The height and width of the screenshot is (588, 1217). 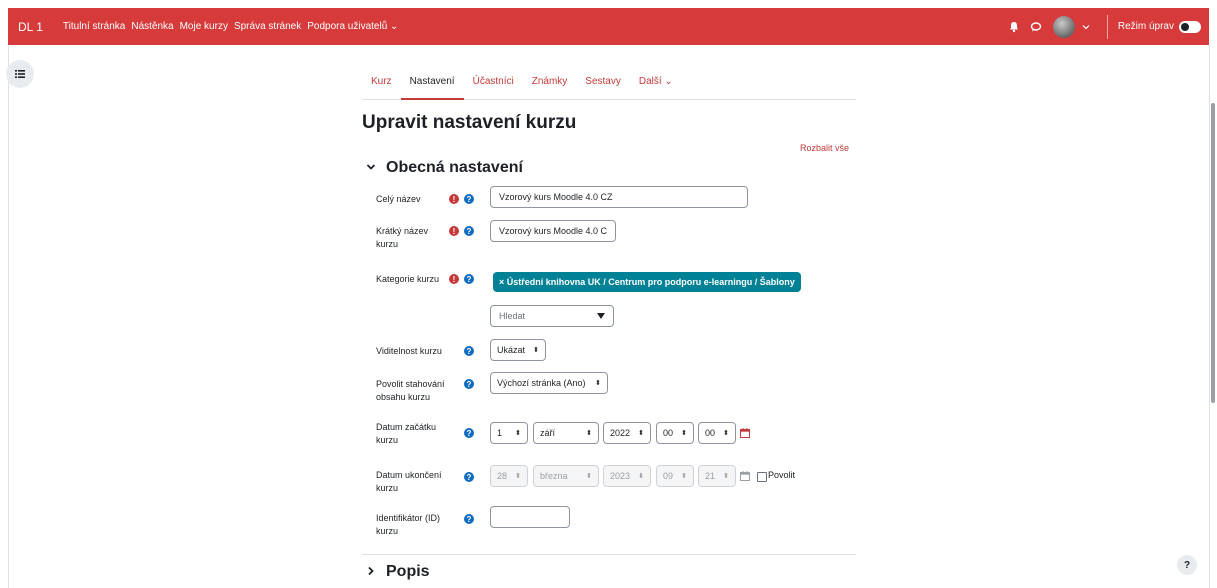 I want to click on startdate-label-line1: Datum začátku, so click(x=406, y=427).